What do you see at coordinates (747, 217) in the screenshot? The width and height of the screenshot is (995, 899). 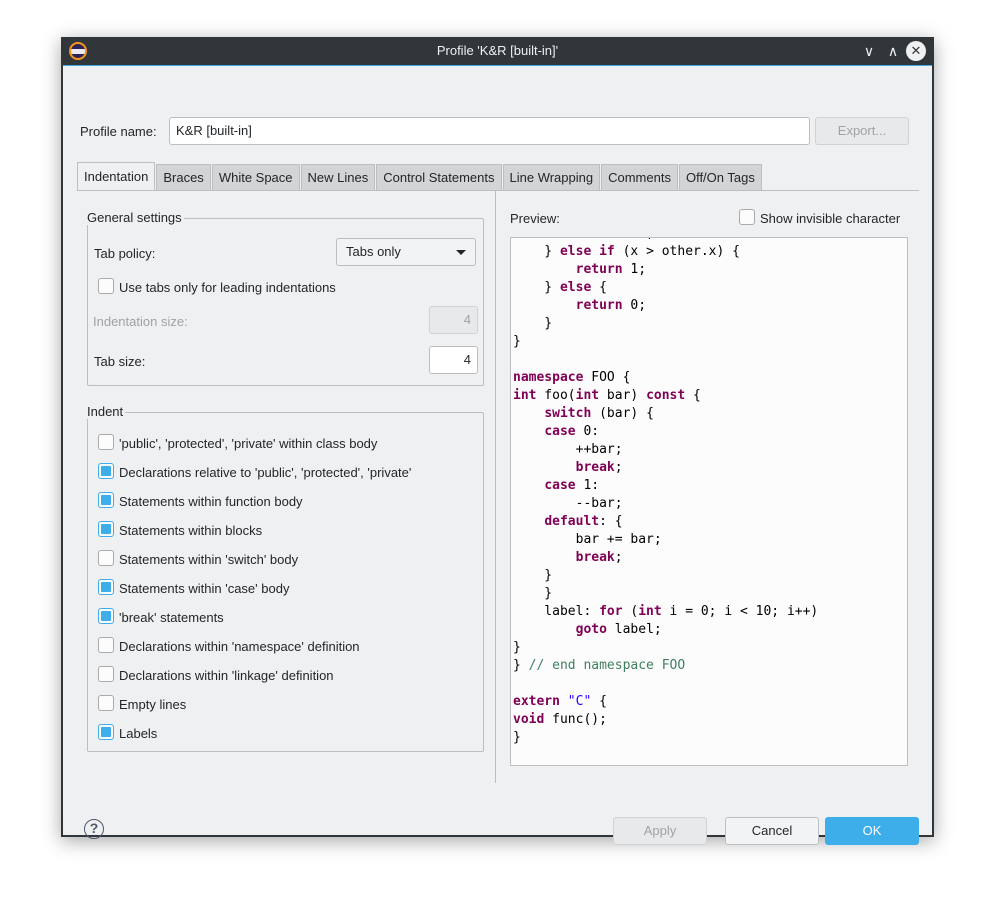 I see `show-invisible-checkbox` at bounding box center [747, 217].